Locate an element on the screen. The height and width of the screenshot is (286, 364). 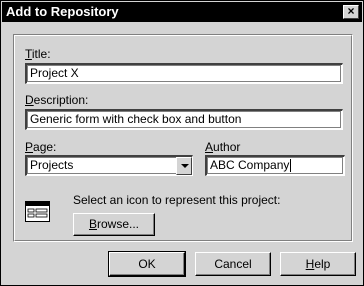
page-select: Projects is located at coordinates (109, 165).